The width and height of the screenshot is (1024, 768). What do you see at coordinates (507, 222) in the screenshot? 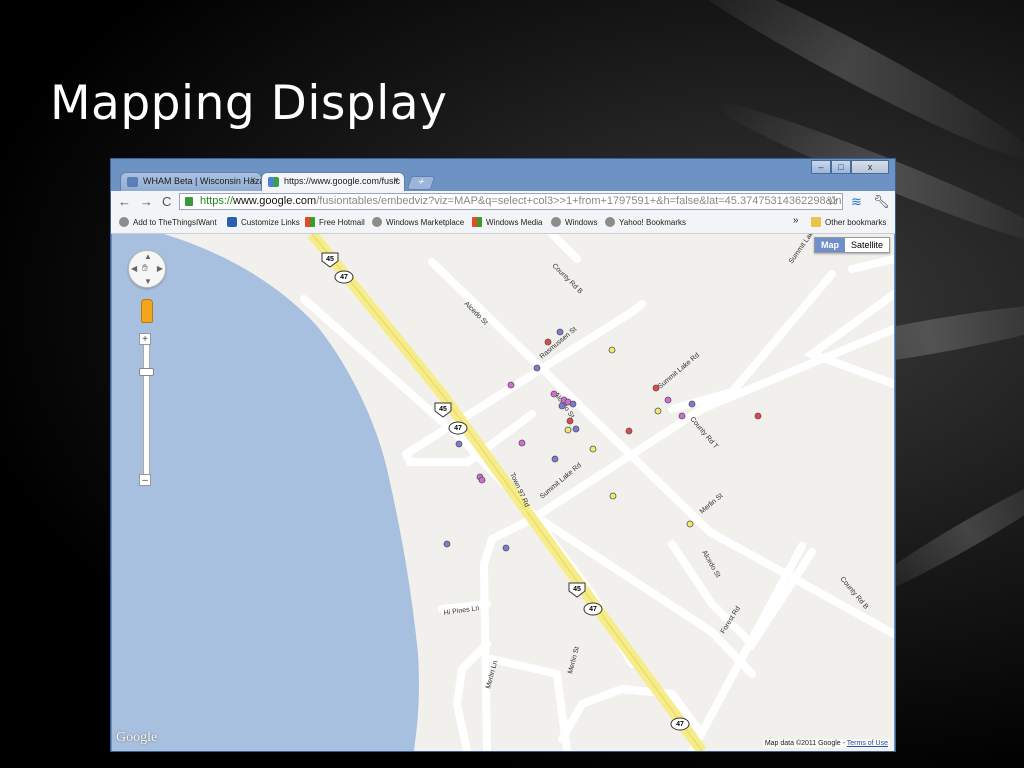
I see `bookmark-item: Windows Media` at bounding box center [507, 222].